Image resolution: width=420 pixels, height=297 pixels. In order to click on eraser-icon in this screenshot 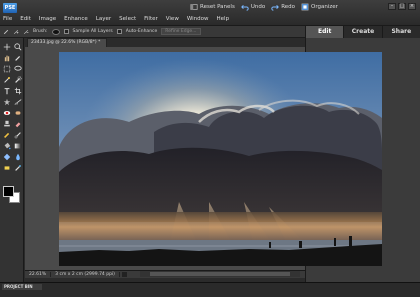, I will do `click(18, 125)`.